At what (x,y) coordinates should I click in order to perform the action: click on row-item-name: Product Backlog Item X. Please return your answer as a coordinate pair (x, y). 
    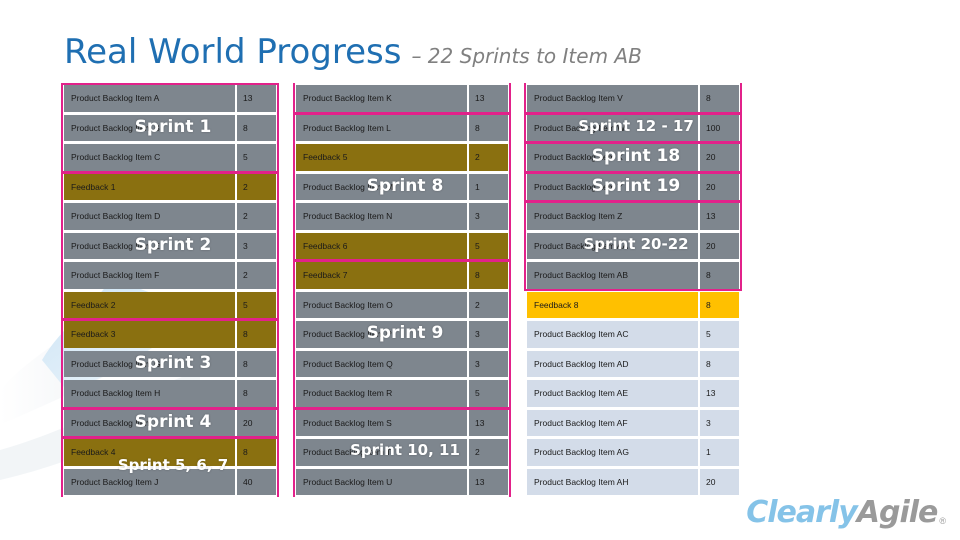
    Looking at the image, I should click on (612, 157).